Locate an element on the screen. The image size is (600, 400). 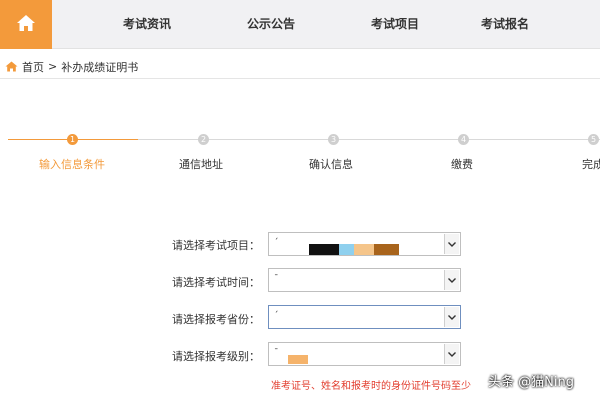
watermark: 头条 @猫Ning is located at coordinates (531, 382).